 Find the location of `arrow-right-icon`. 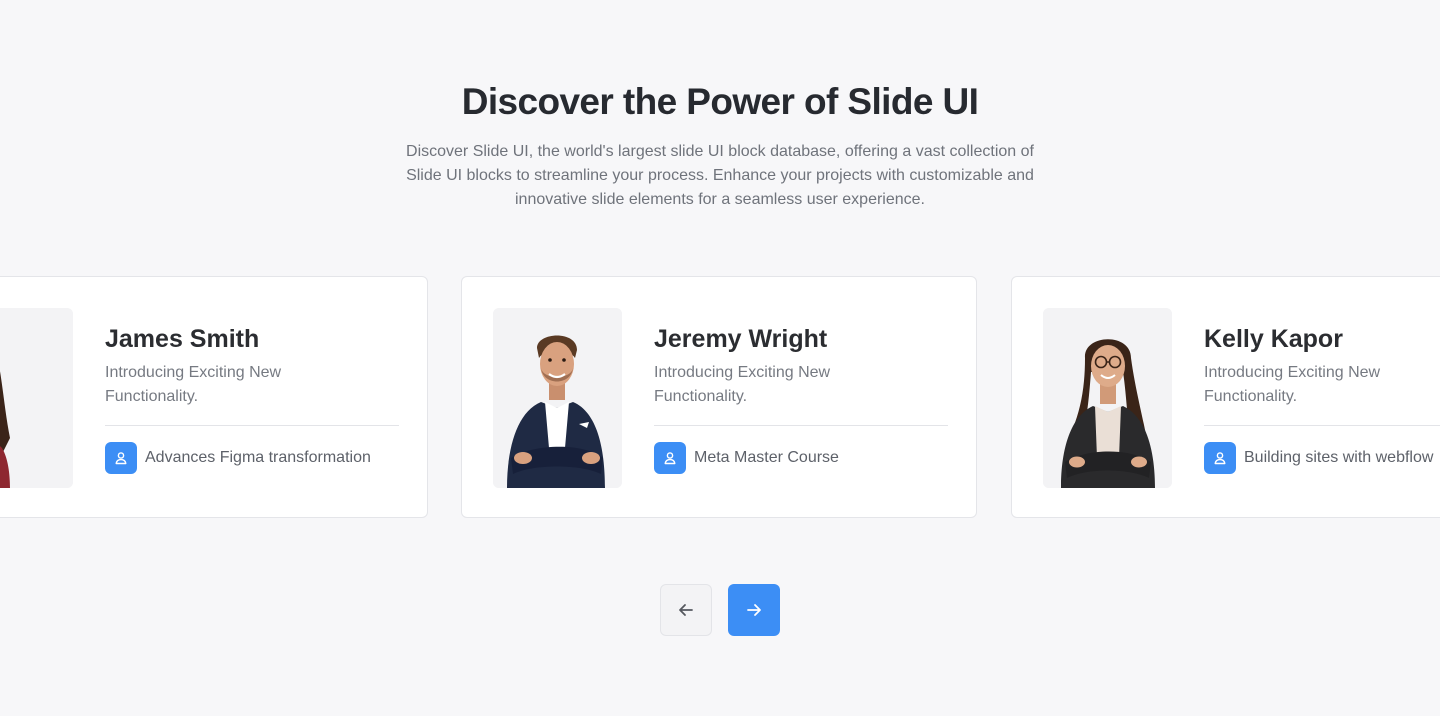

arrow-right-icon is located at coordinates (754, 610).